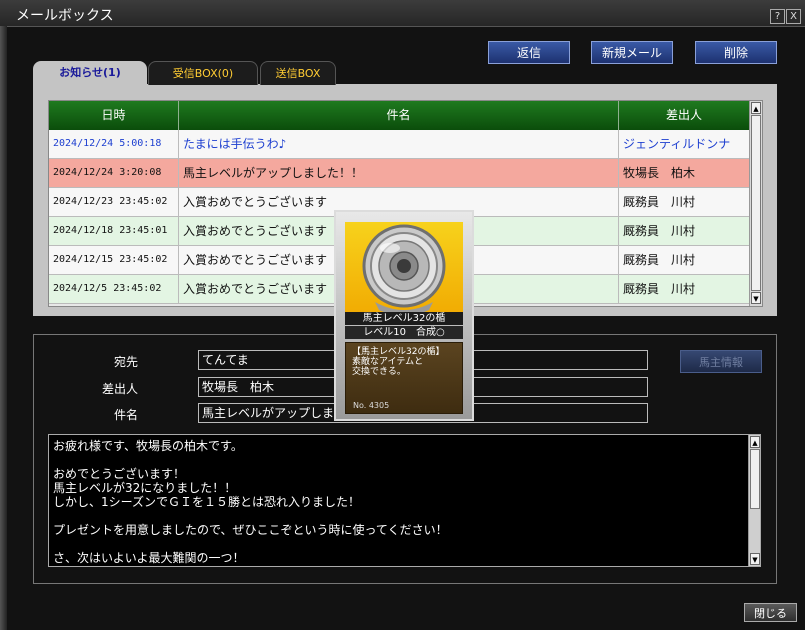  I want to click on body-line: プレゼントを用意しましたので、ぜひここぞという時に使ってください！, so click(250, 530).